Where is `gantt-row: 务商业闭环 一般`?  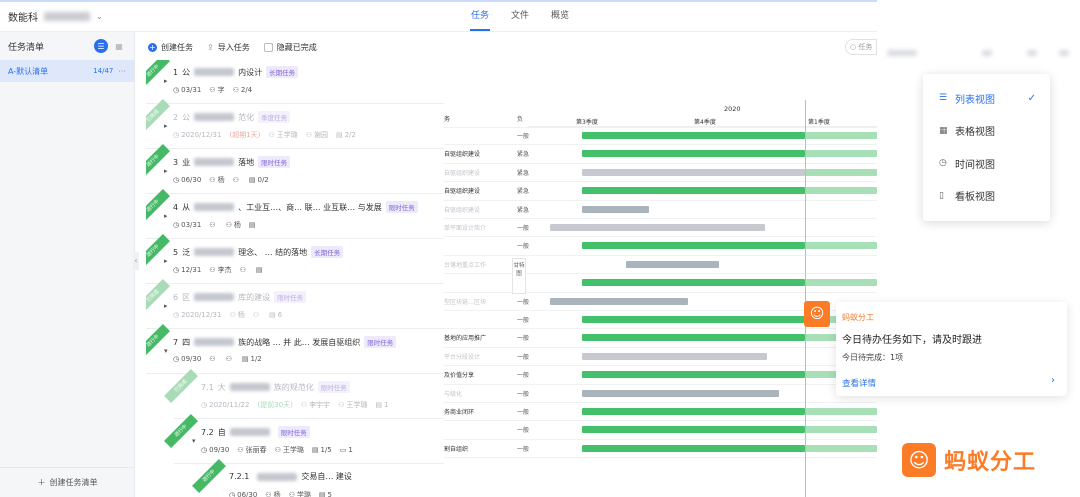 gantt-row: 务商业闭环 一般 is located at coordinates (660, 412).